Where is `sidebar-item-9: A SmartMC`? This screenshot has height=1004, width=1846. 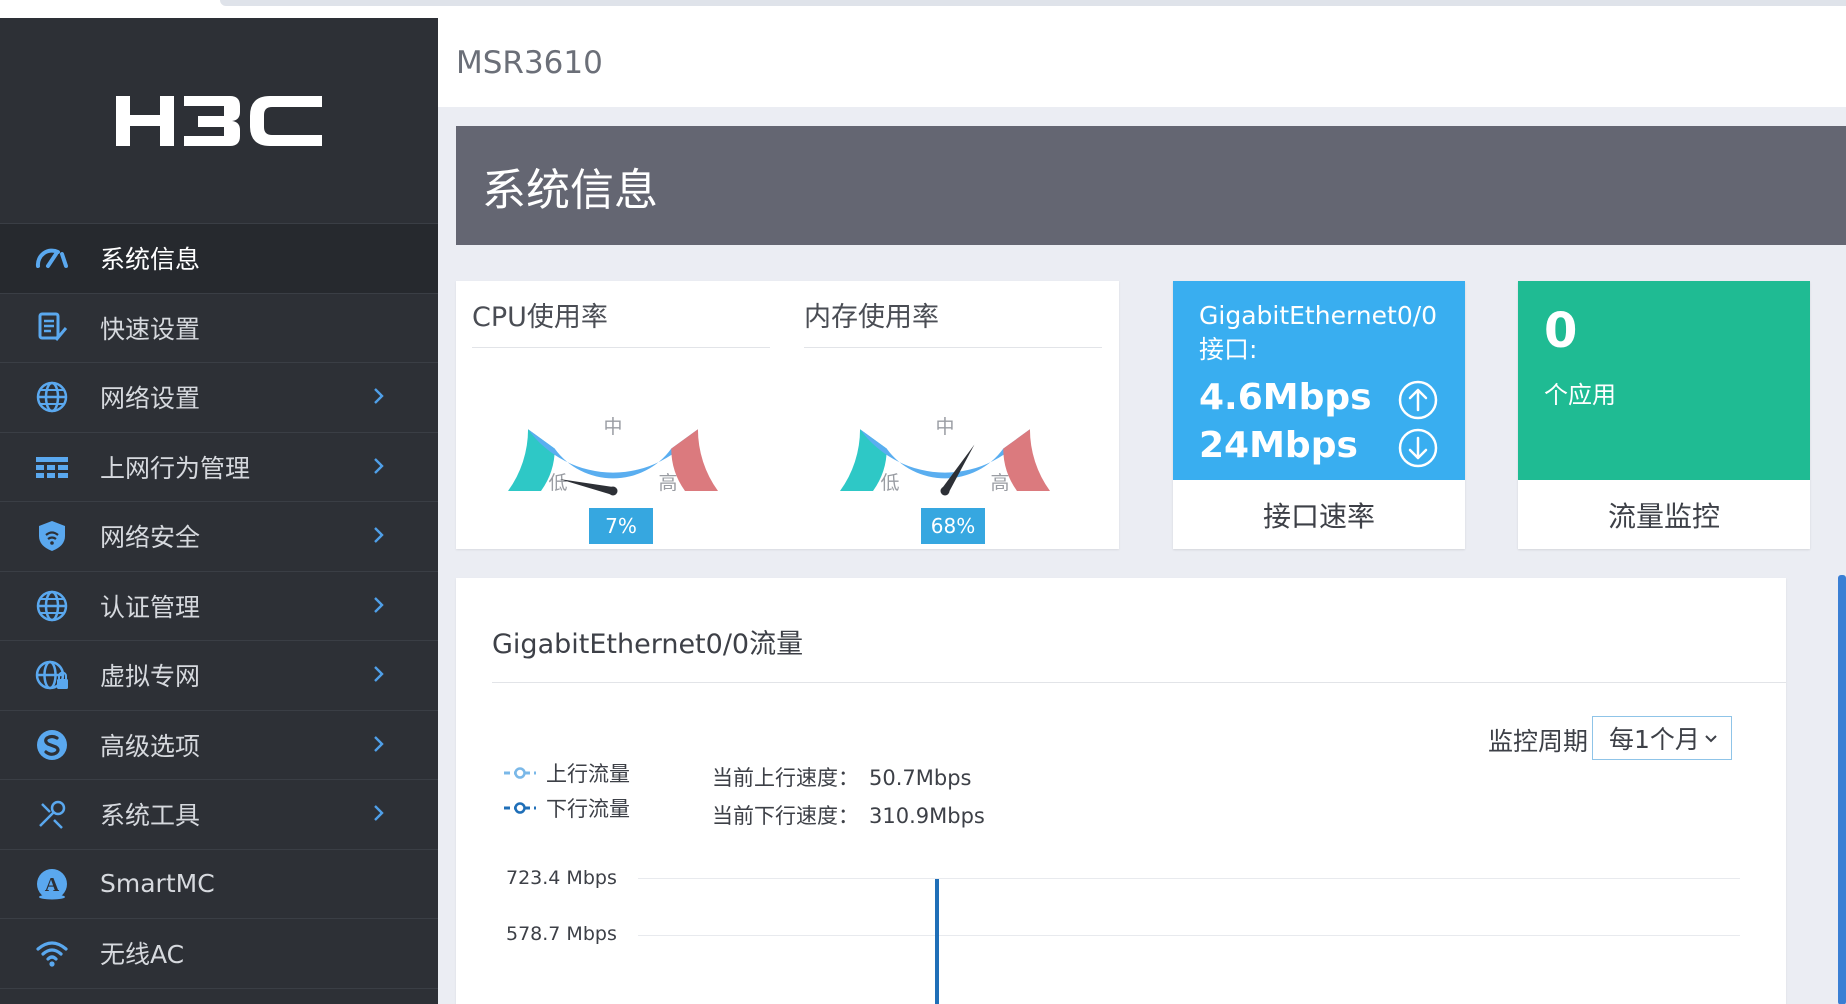
sidebar-item-9: A SmartMC is located at coordinates (219, 884).